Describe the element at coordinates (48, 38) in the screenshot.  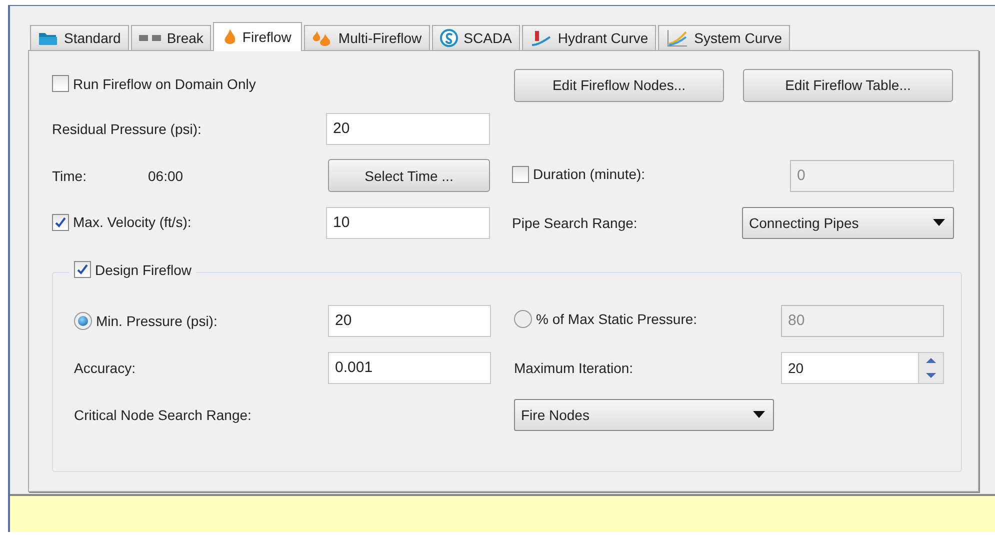
I see `folder-icon` at that location.